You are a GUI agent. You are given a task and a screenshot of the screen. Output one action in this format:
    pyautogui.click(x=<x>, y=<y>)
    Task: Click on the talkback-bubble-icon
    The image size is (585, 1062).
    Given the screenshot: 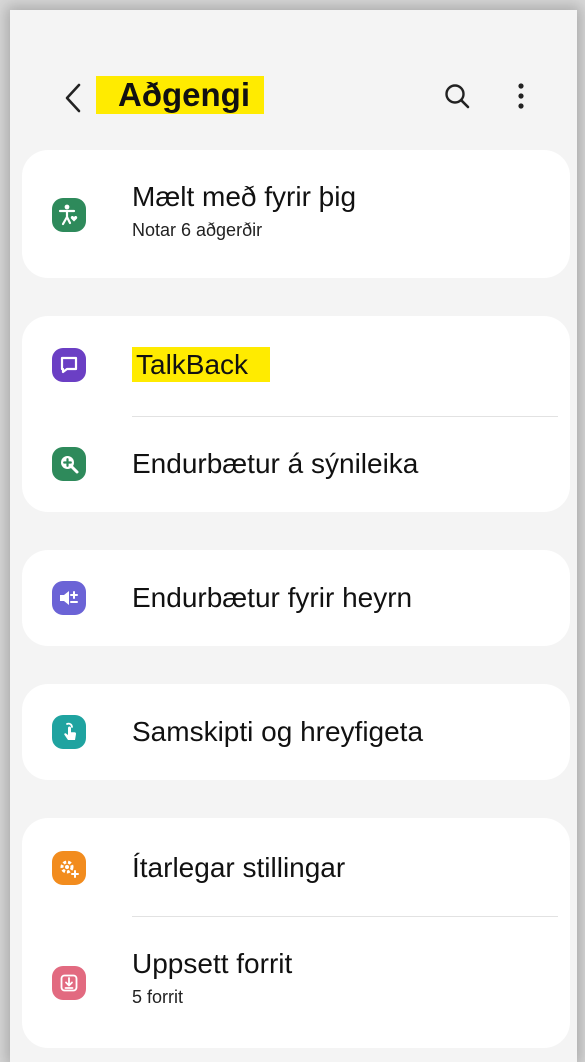 What is the action you would take?
    pyautogui.click(x=69, y=365)
    